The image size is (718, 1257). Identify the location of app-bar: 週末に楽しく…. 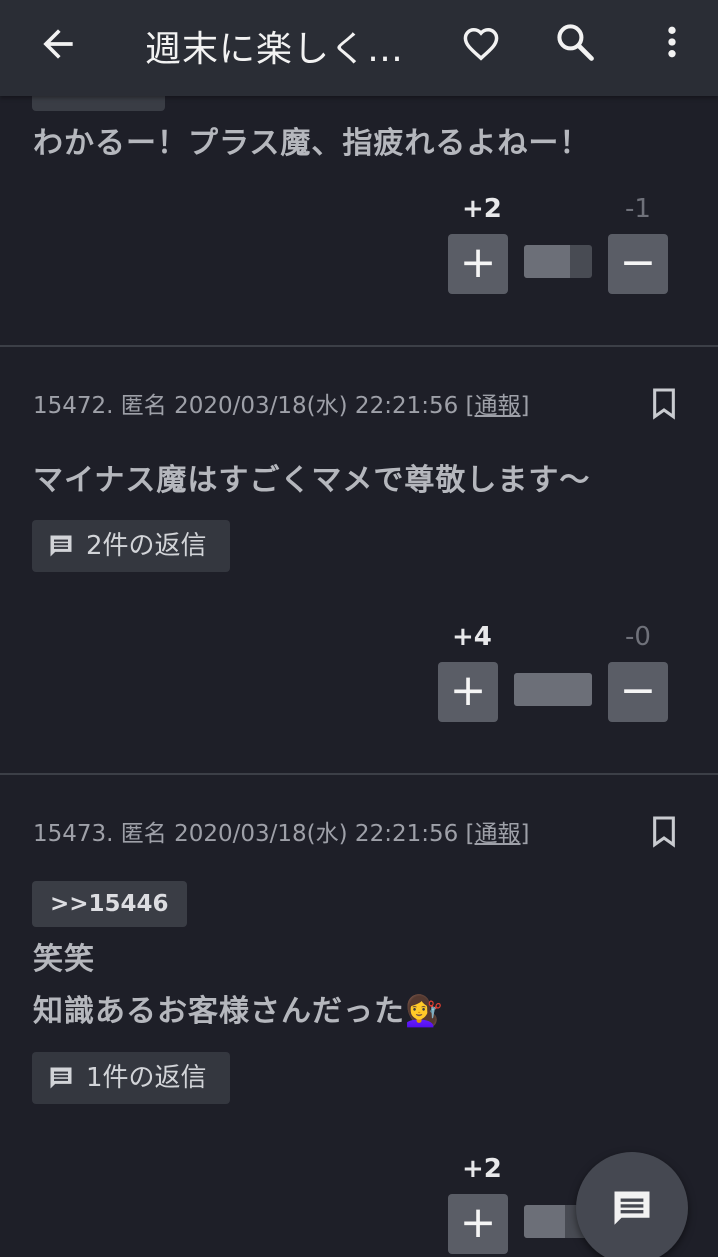
(359, 48).